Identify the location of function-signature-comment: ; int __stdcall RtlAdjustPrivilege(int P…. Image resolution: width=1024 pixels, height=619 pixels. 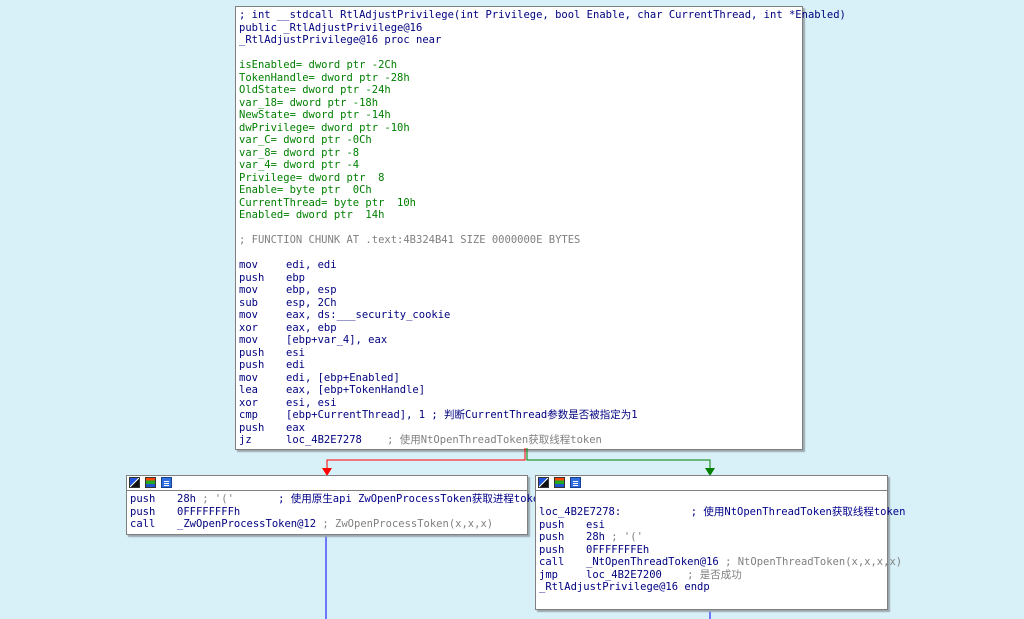
(542, 15).